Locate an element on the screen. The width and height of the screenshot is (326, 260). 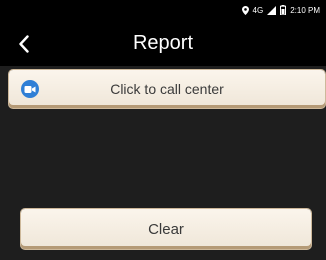
signal-icon is located at coordinates (272, 10).